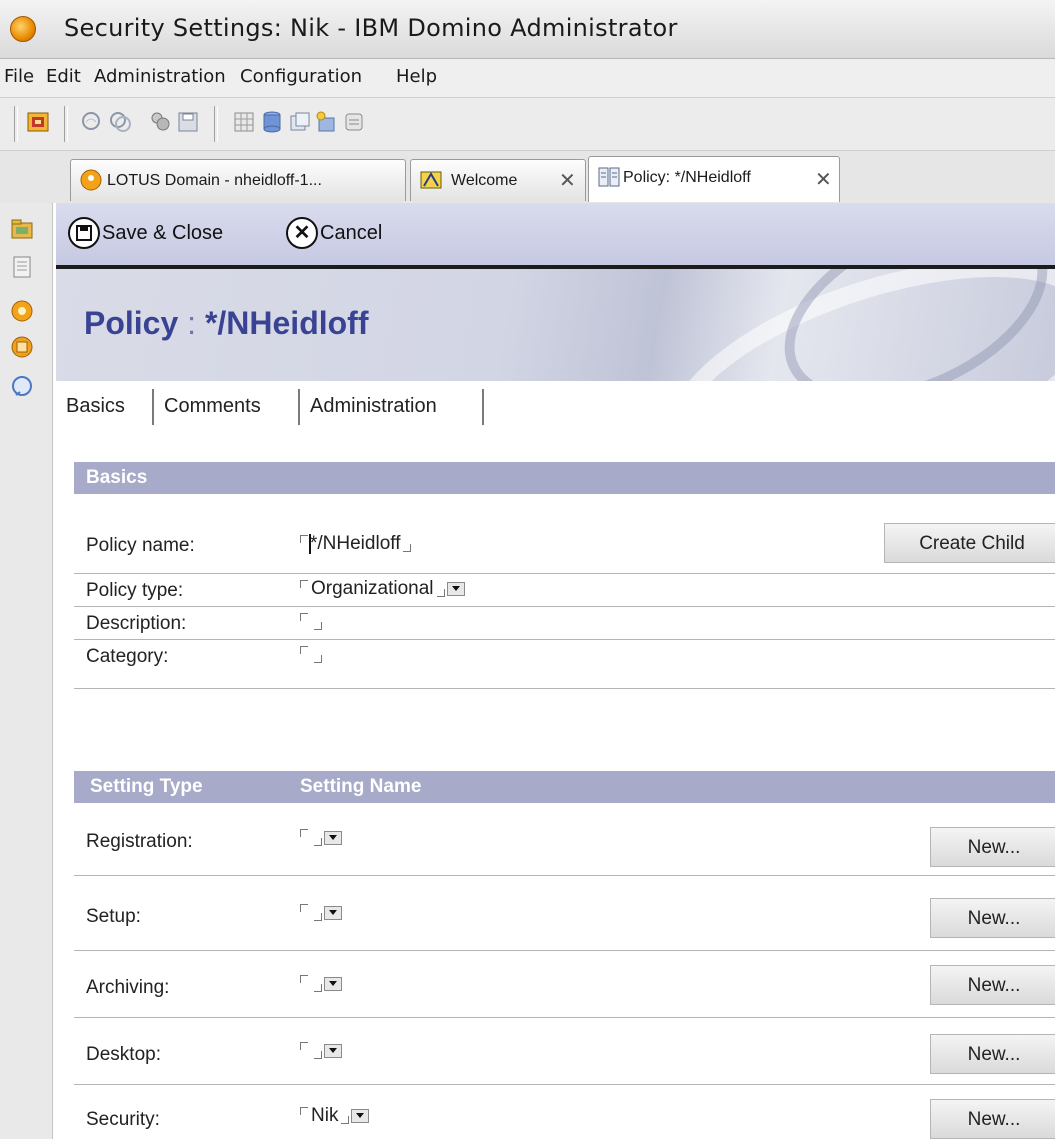 This screenshot has width=1055, height=1139. I want to click on admin-icon, so click(22, 347).